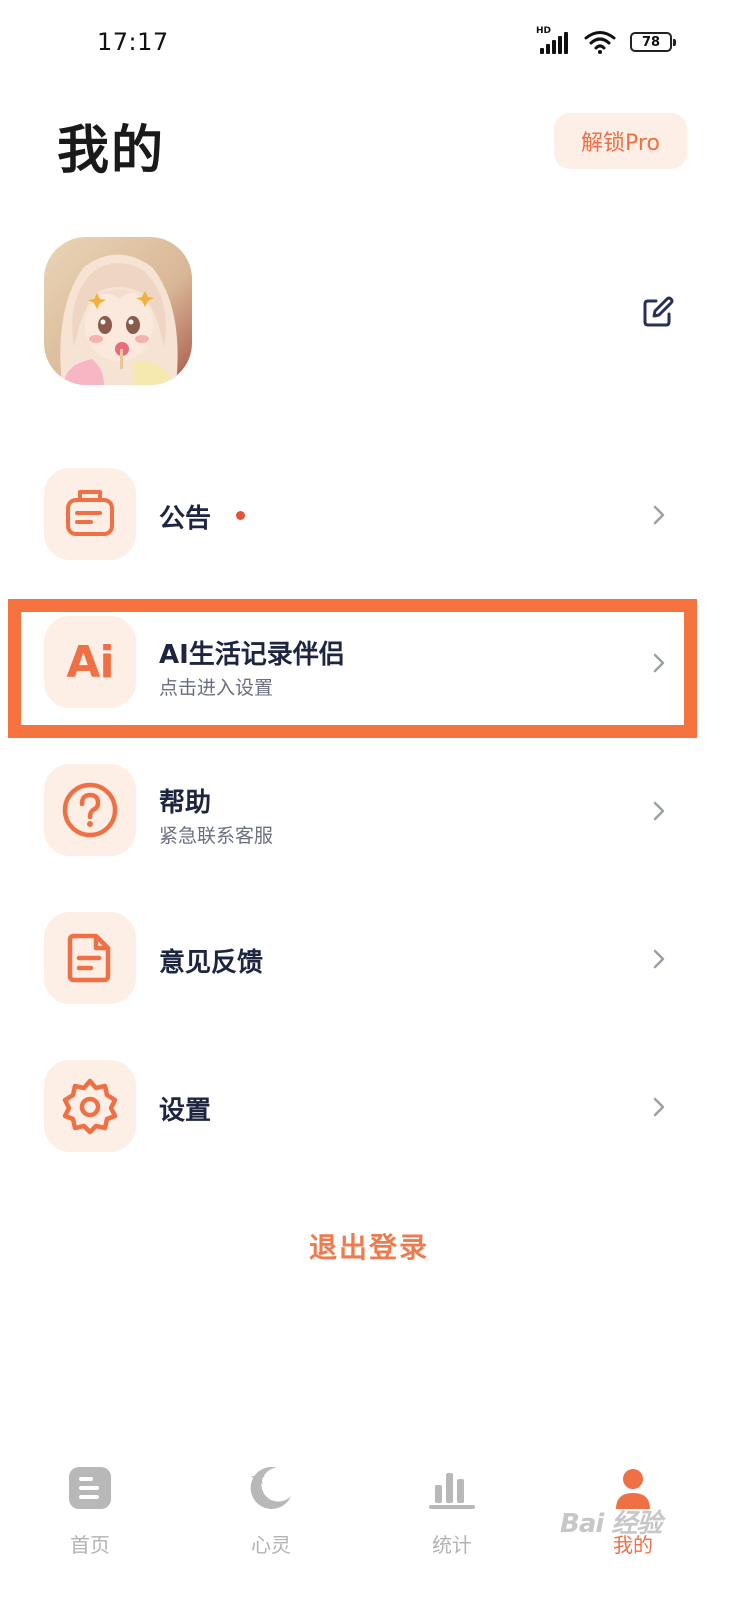  Describe the element at coordinates (369, 1246) in the screenshot. I see `logout-button: 退出登录` at that location.